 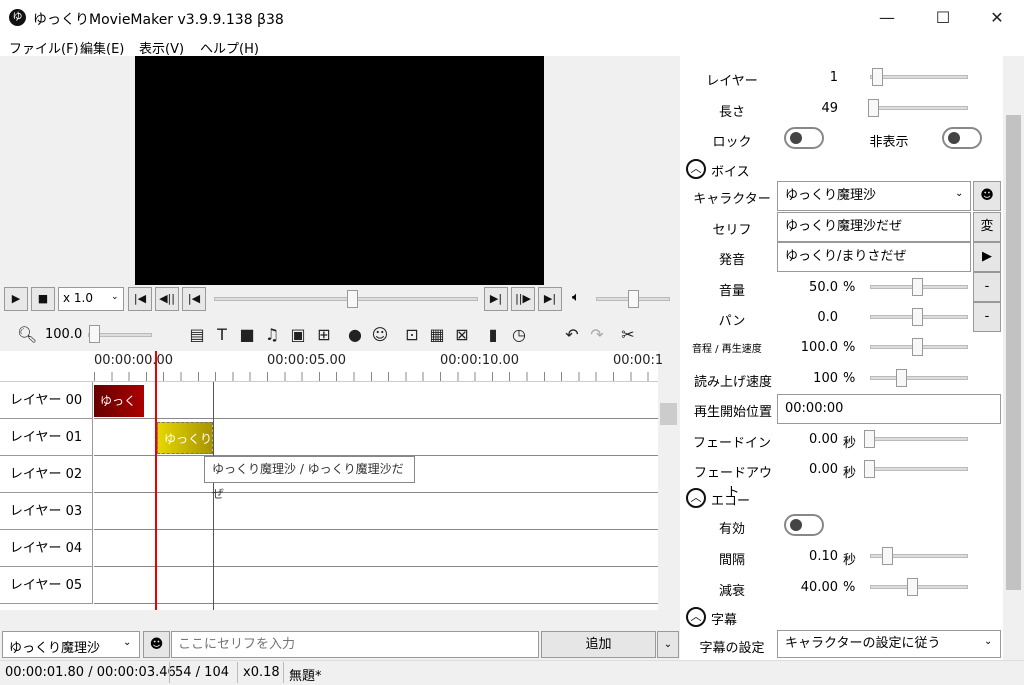 I want to click on pitch-slider-thumb, so click(x=917, y=347).